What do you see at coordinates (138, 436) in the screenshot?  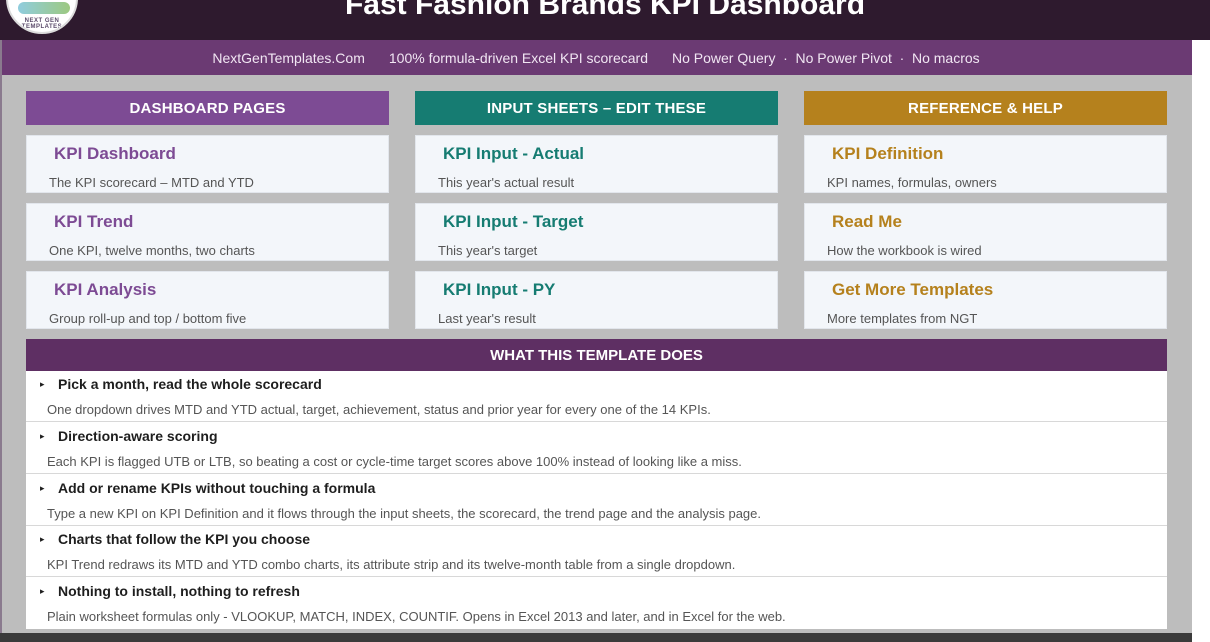 I see `feature-title: Direction-aware scoring` at bounding box center [138, 436].